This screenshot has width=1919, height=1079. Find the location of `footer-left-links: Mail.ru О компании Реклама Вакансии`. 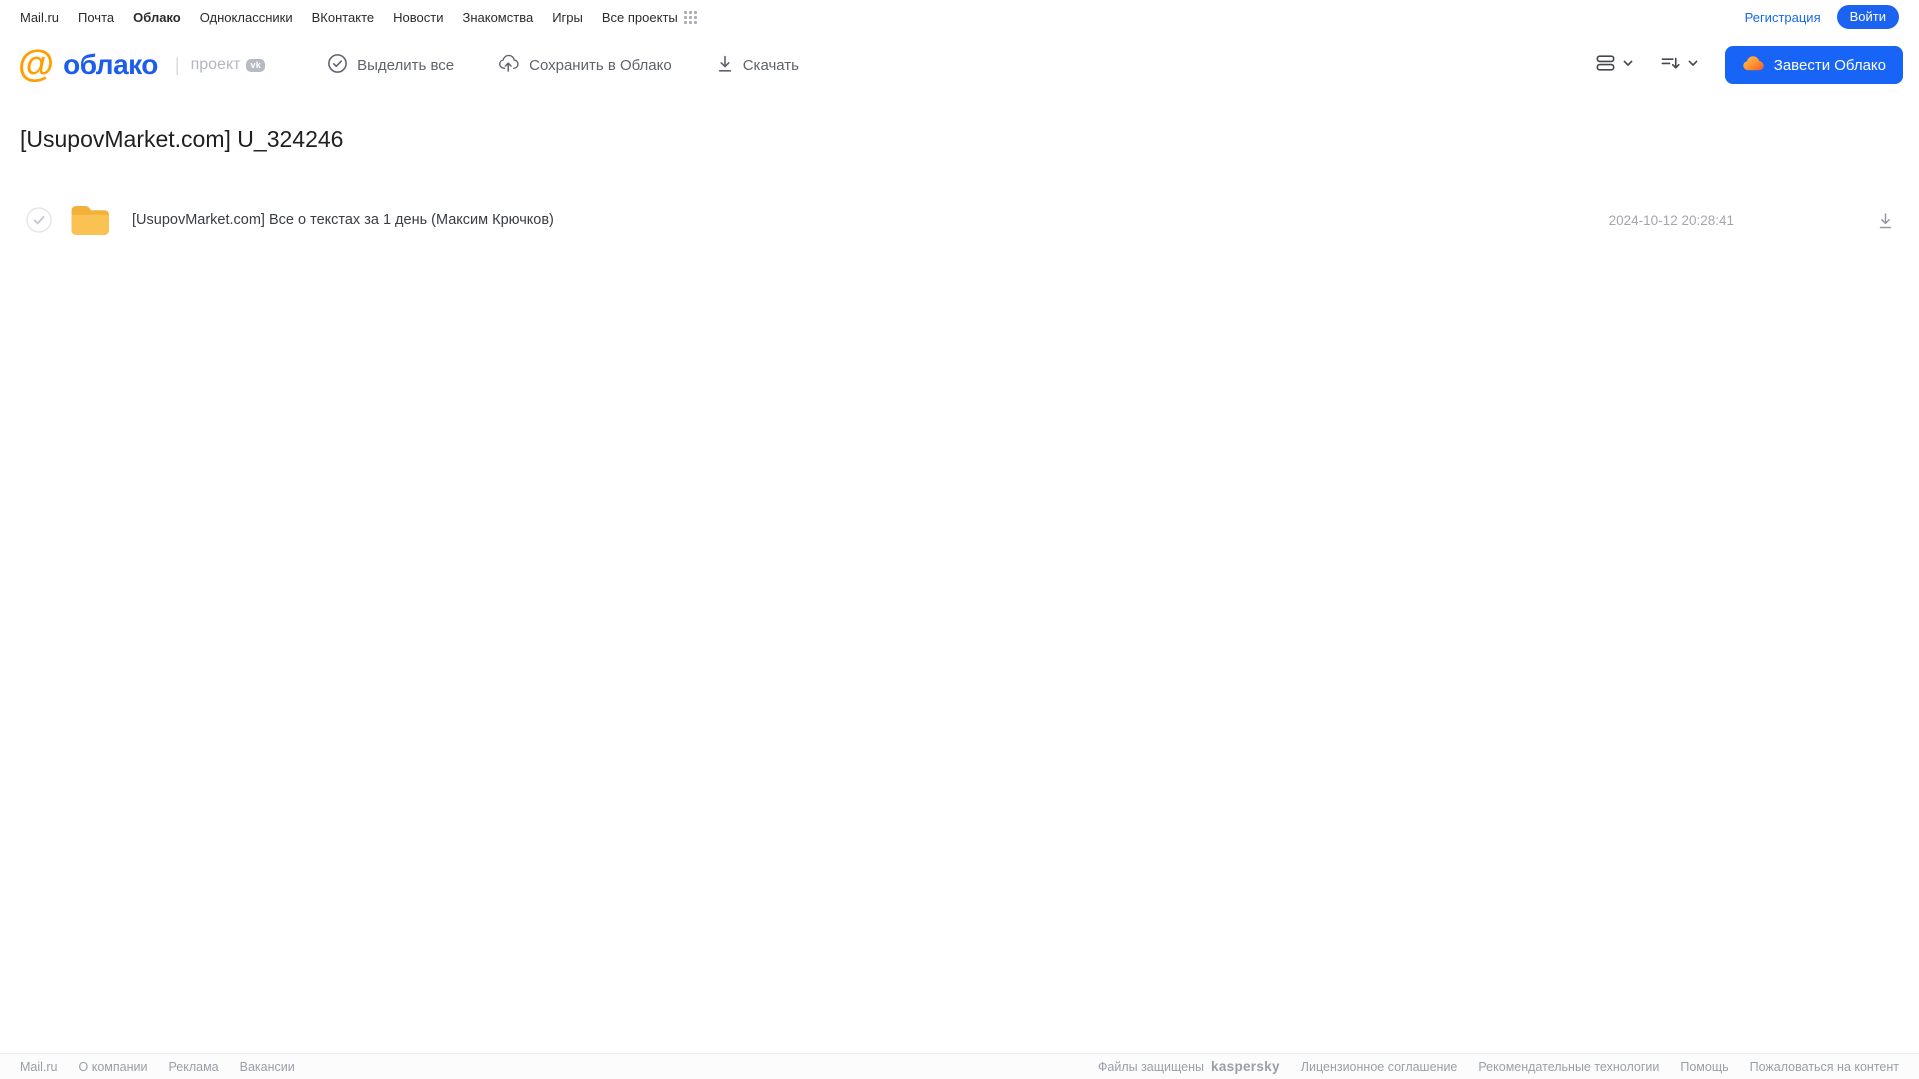

footer-left-links: Mail.ru О компании Реклама Вакансии is located at coordinates (157, 1067).